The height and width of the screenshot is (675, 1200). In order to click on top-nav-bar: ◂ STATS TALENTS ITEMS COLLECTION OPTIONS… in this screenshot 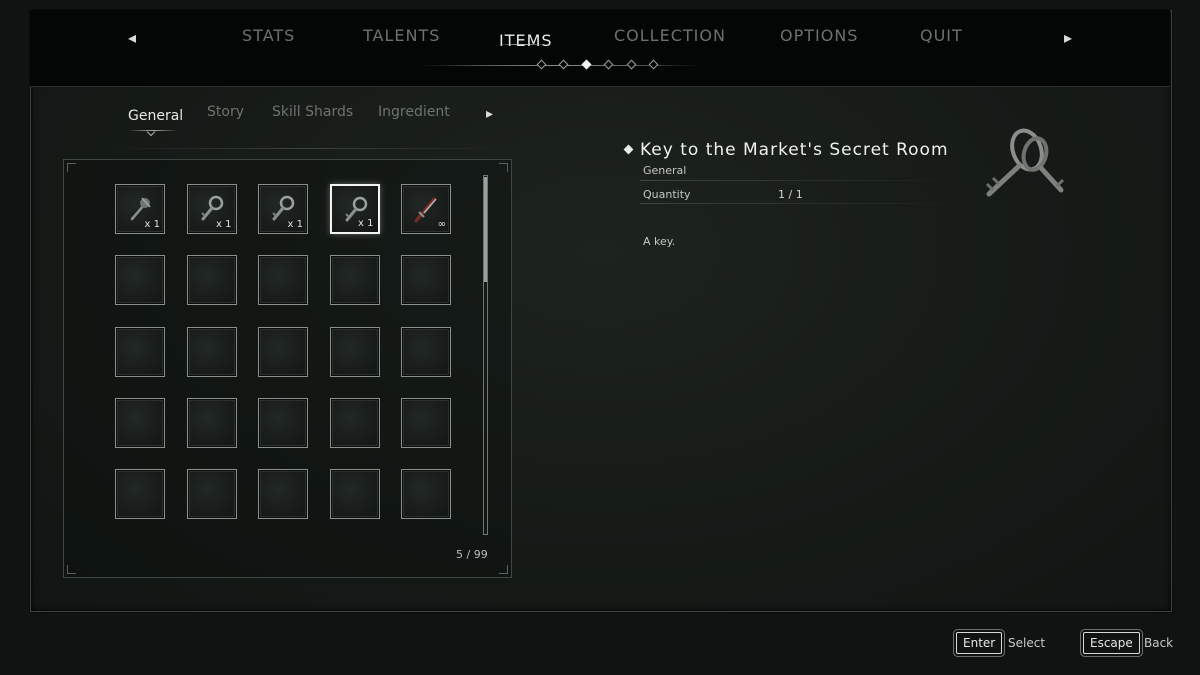, I will do `click(600, 48)`.